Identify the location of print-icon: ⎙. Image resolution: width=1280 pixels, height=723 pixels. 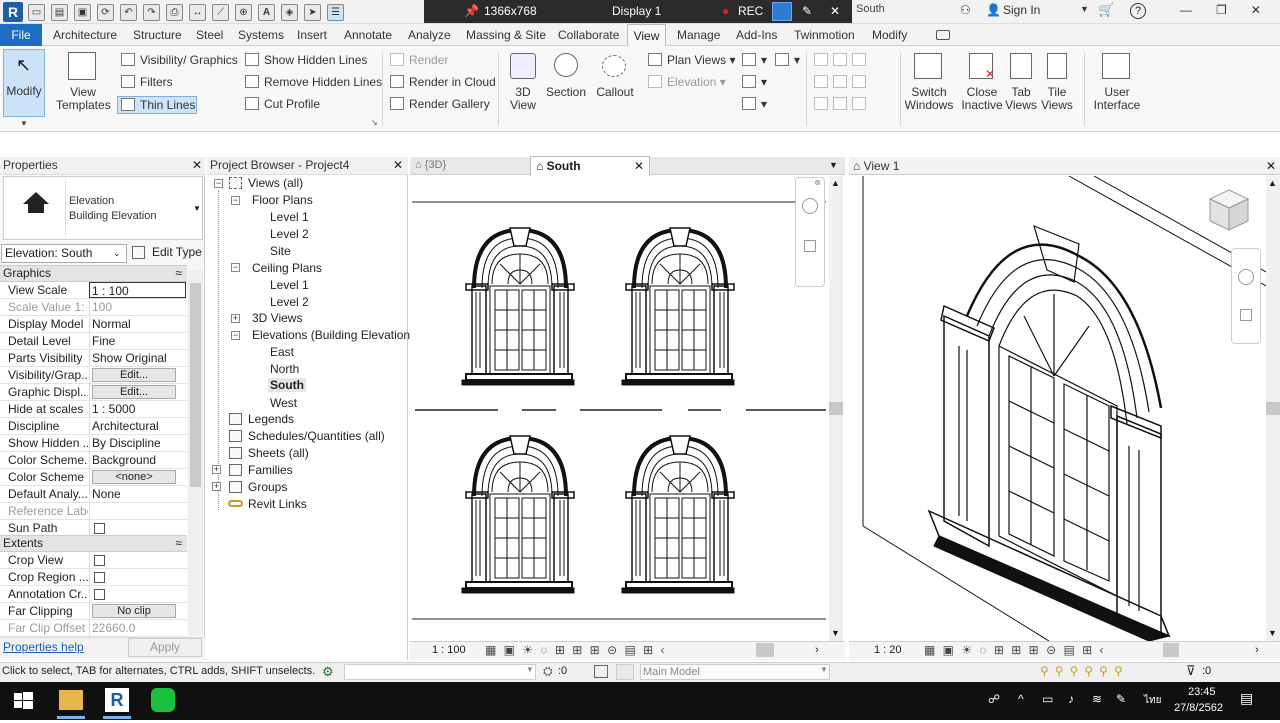
(174, 12).